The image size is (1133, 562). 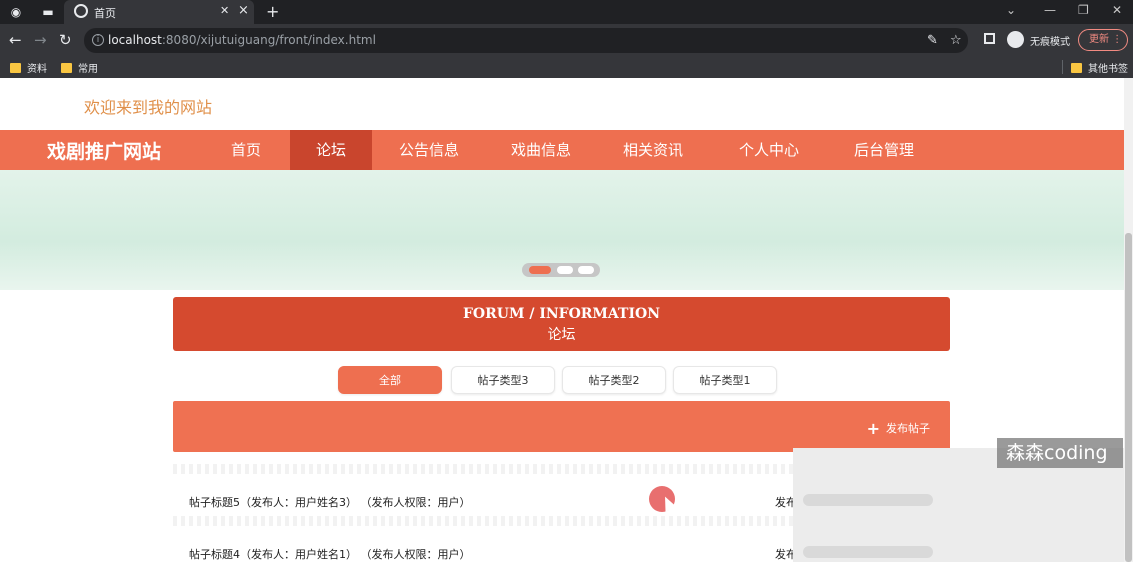 I want to click on other-bookmarks: 其他书签, so click(x=1099, y=67).